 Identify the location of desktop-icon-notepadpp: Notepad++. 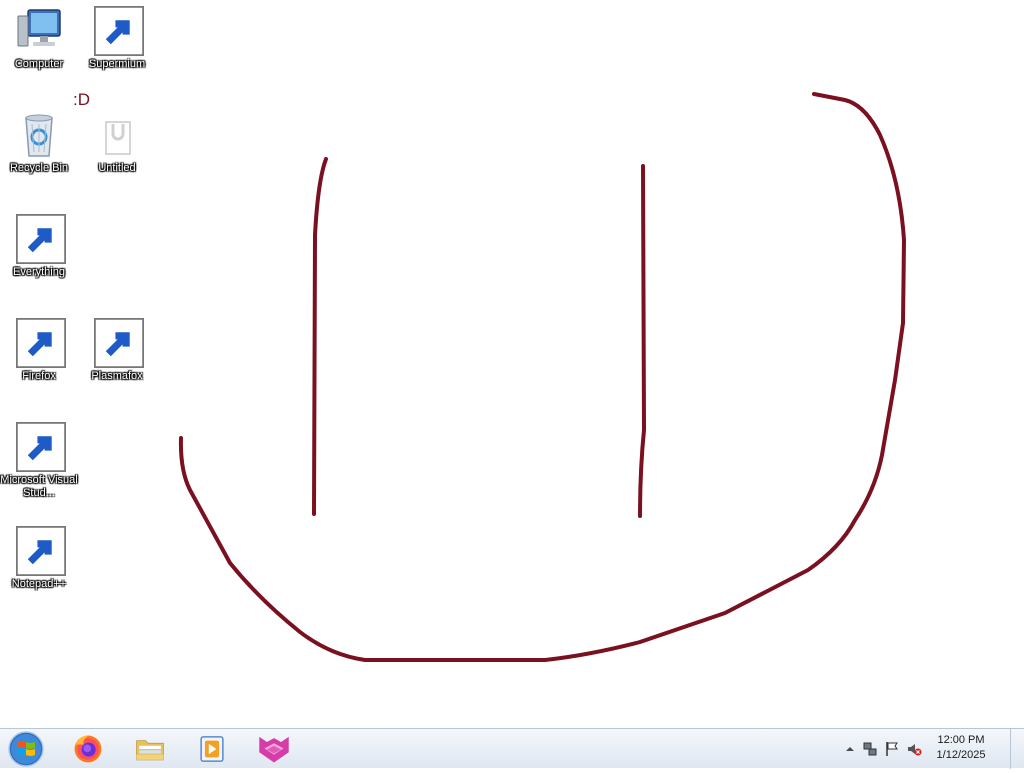
(39, 558).